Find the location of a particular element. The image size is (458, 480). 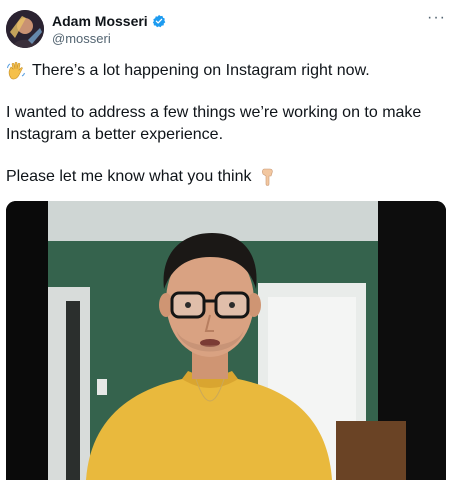

author-name-row: Adam Mosseri is located at coordinates (109, 21).